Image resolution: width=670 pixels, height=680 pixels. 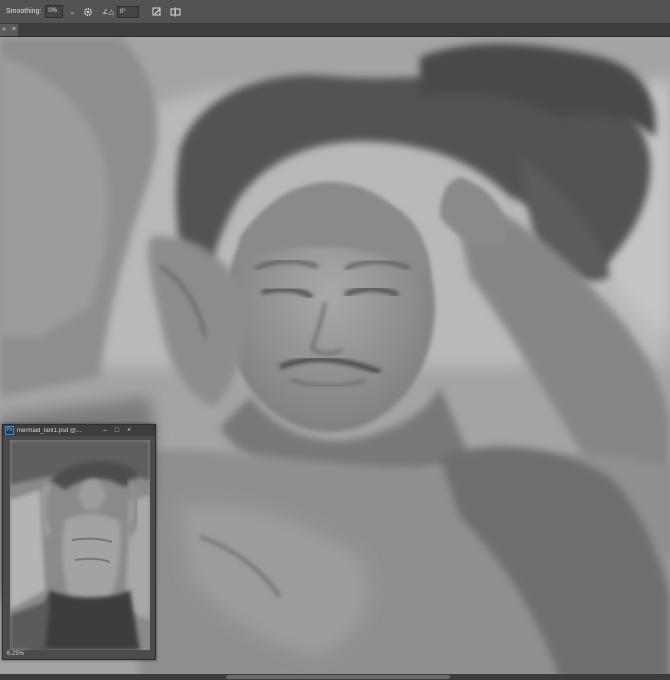 I want to click on navigator-zoom-level: 6.25%, so click(x=15, y=654).